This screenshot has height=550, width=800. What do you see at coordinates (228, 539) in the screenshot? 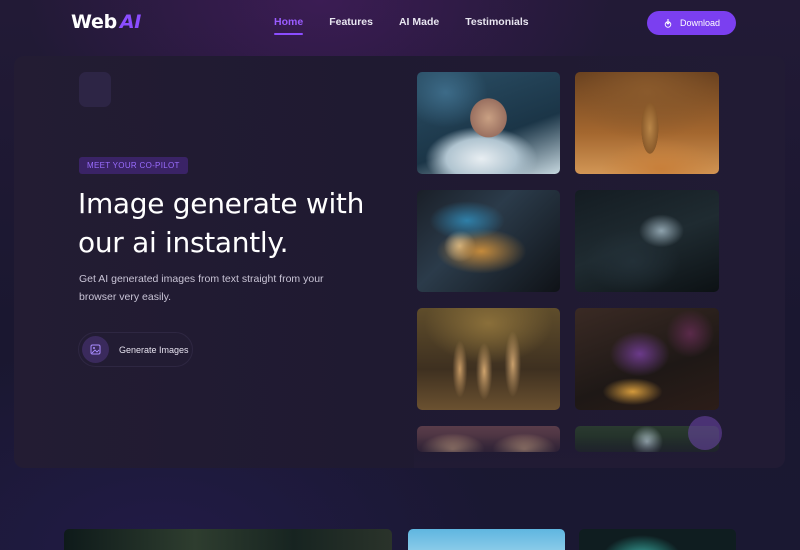
I see `preview-image-forest` at bounding box center [228, 539].